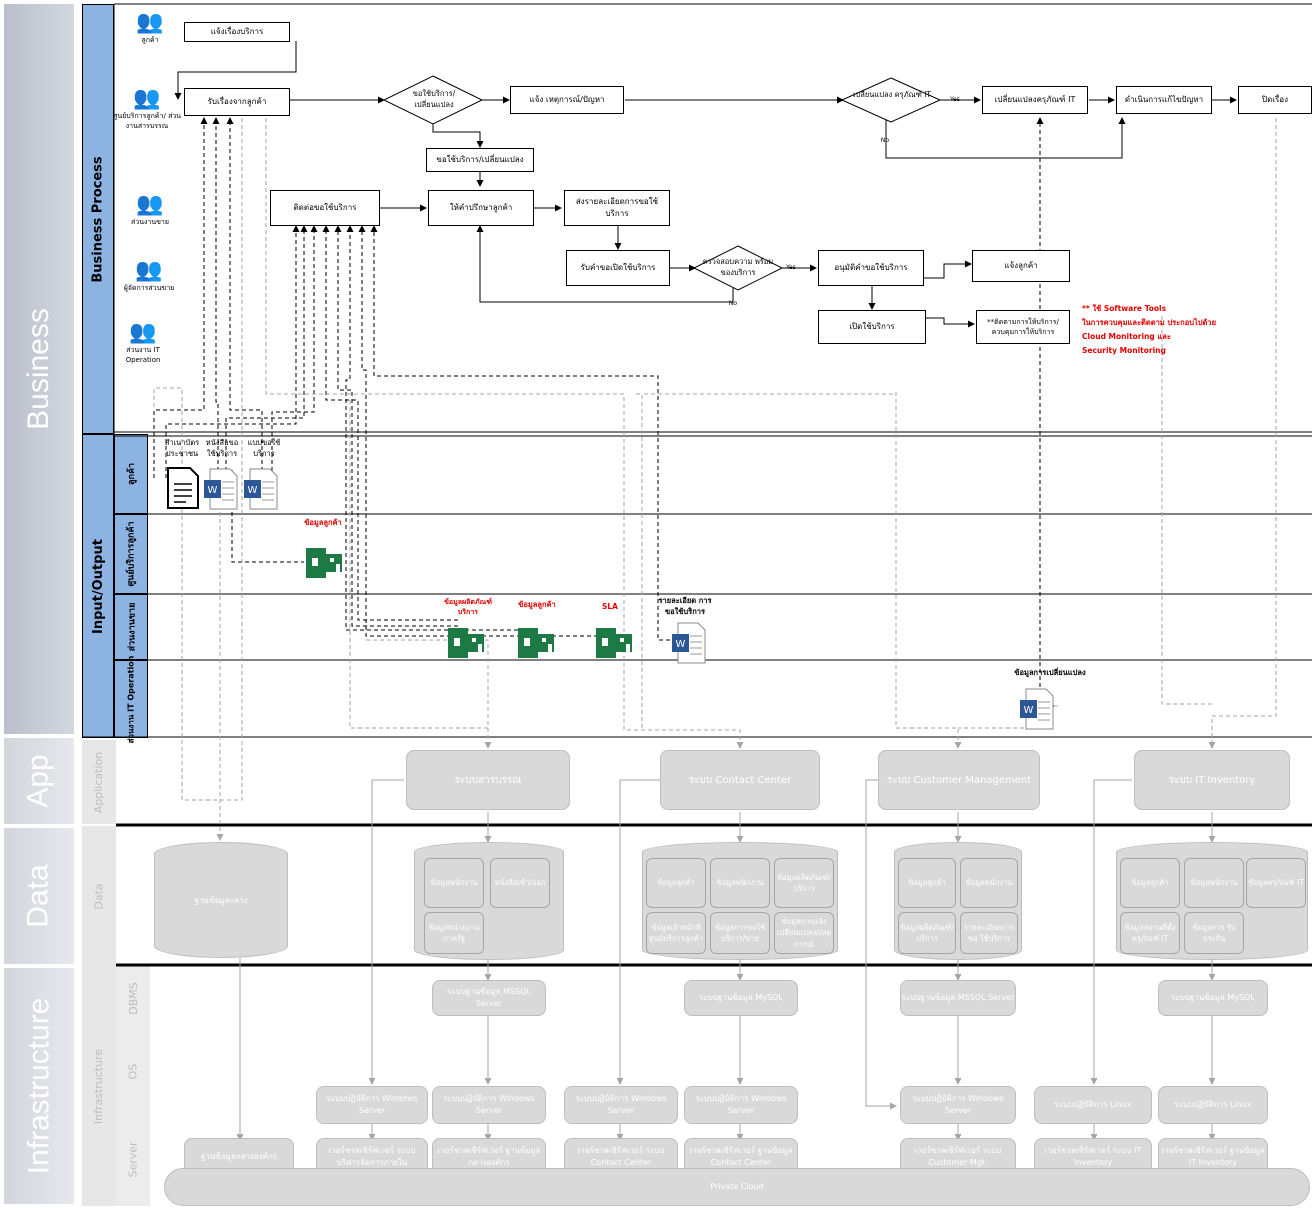  Describe the element at coordinates (621, 1105) in the screenshot. I see `os-windows-3: ระบบปฏิบัติการ Windows Server` at that location.